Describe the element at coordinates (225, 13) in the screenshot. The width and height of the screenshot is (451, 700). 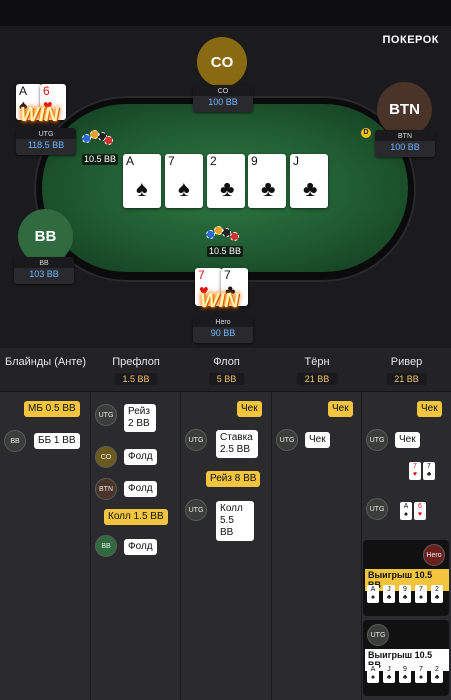
I see `status-bar` at that location.